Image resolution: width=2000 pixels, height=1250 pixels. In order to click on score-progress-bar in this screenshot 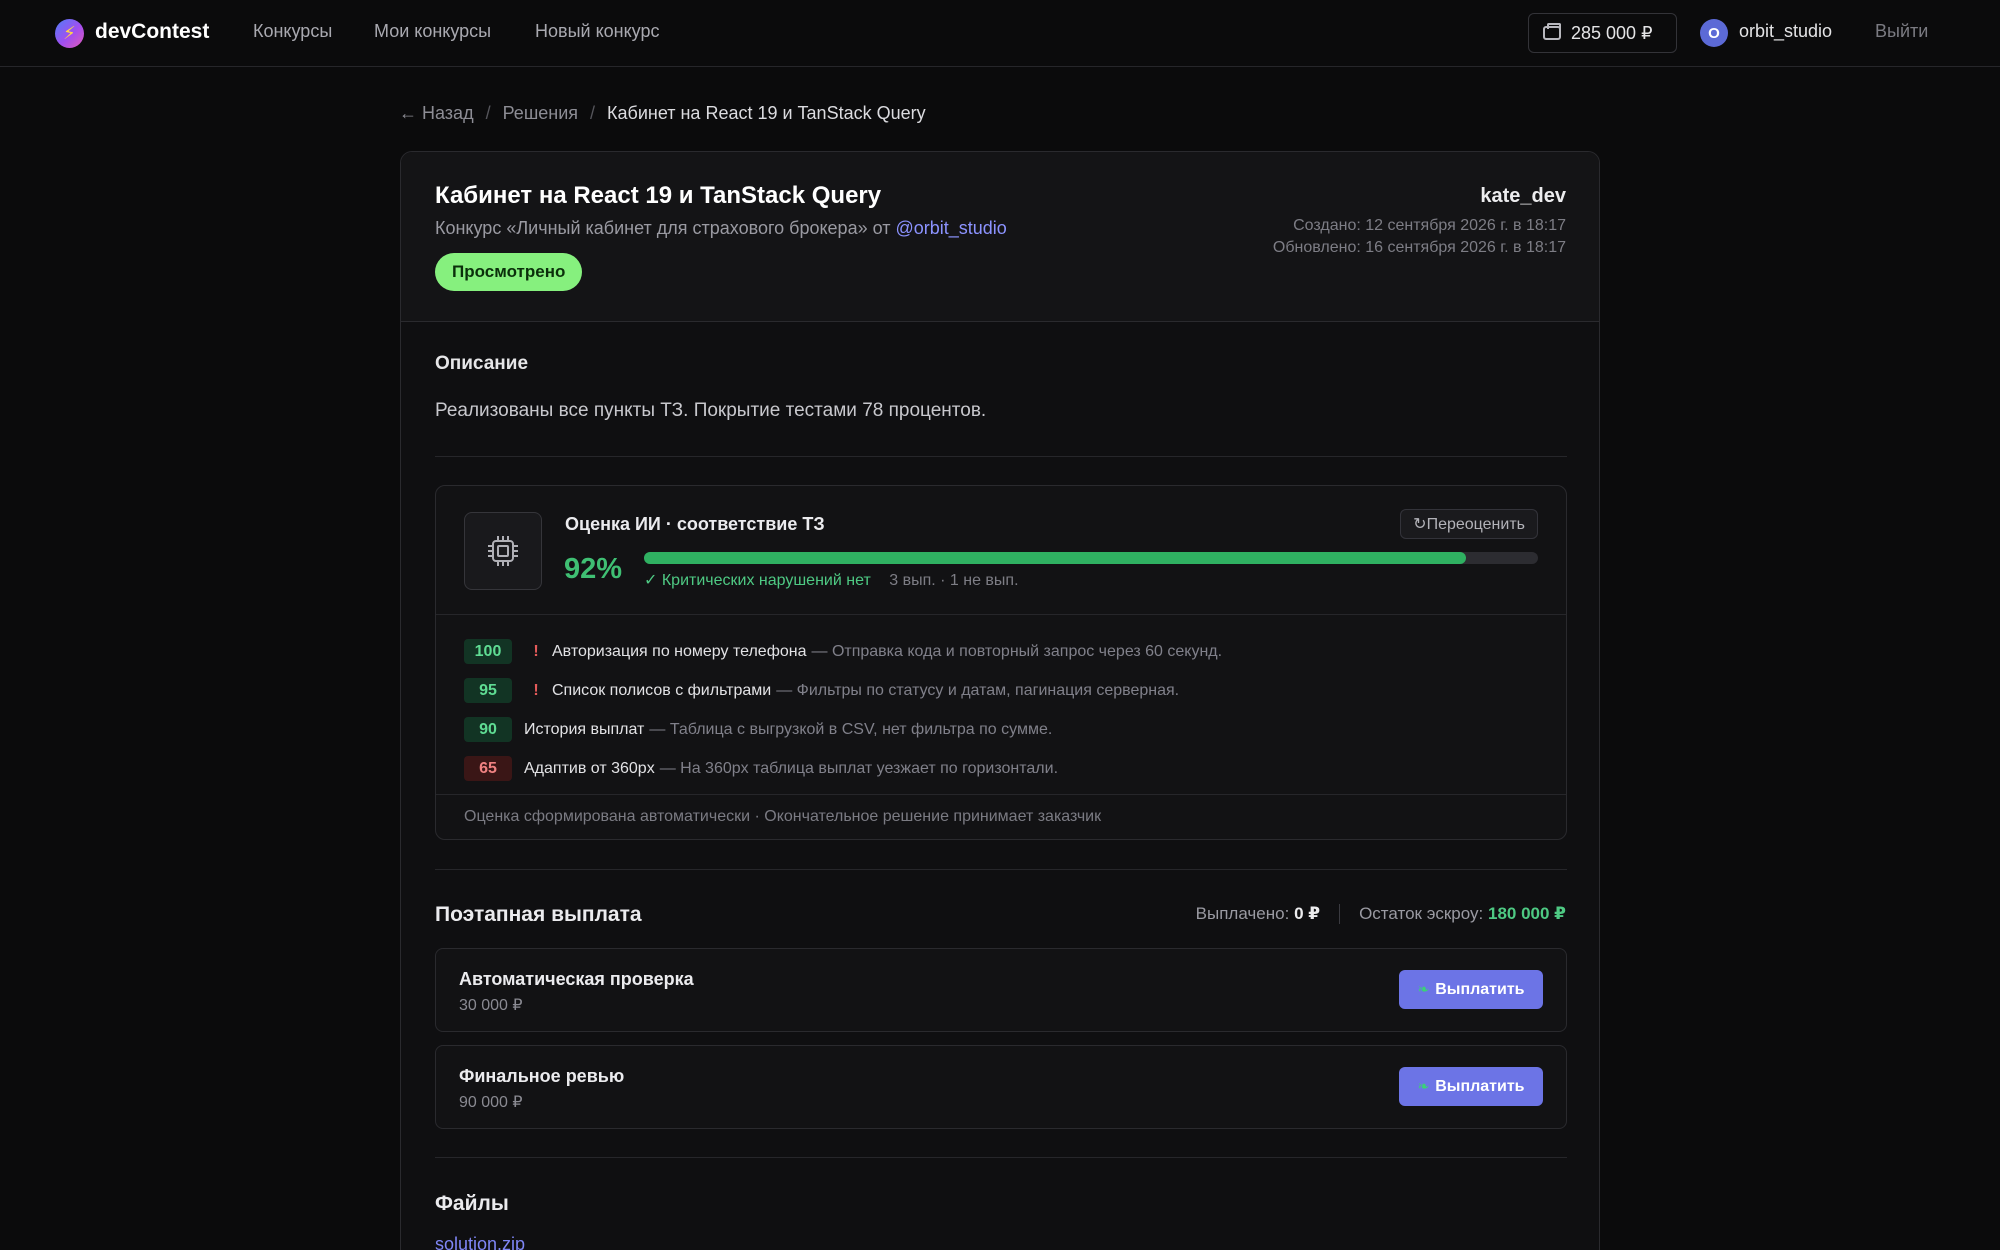, I will do `click(1091, 558)`.